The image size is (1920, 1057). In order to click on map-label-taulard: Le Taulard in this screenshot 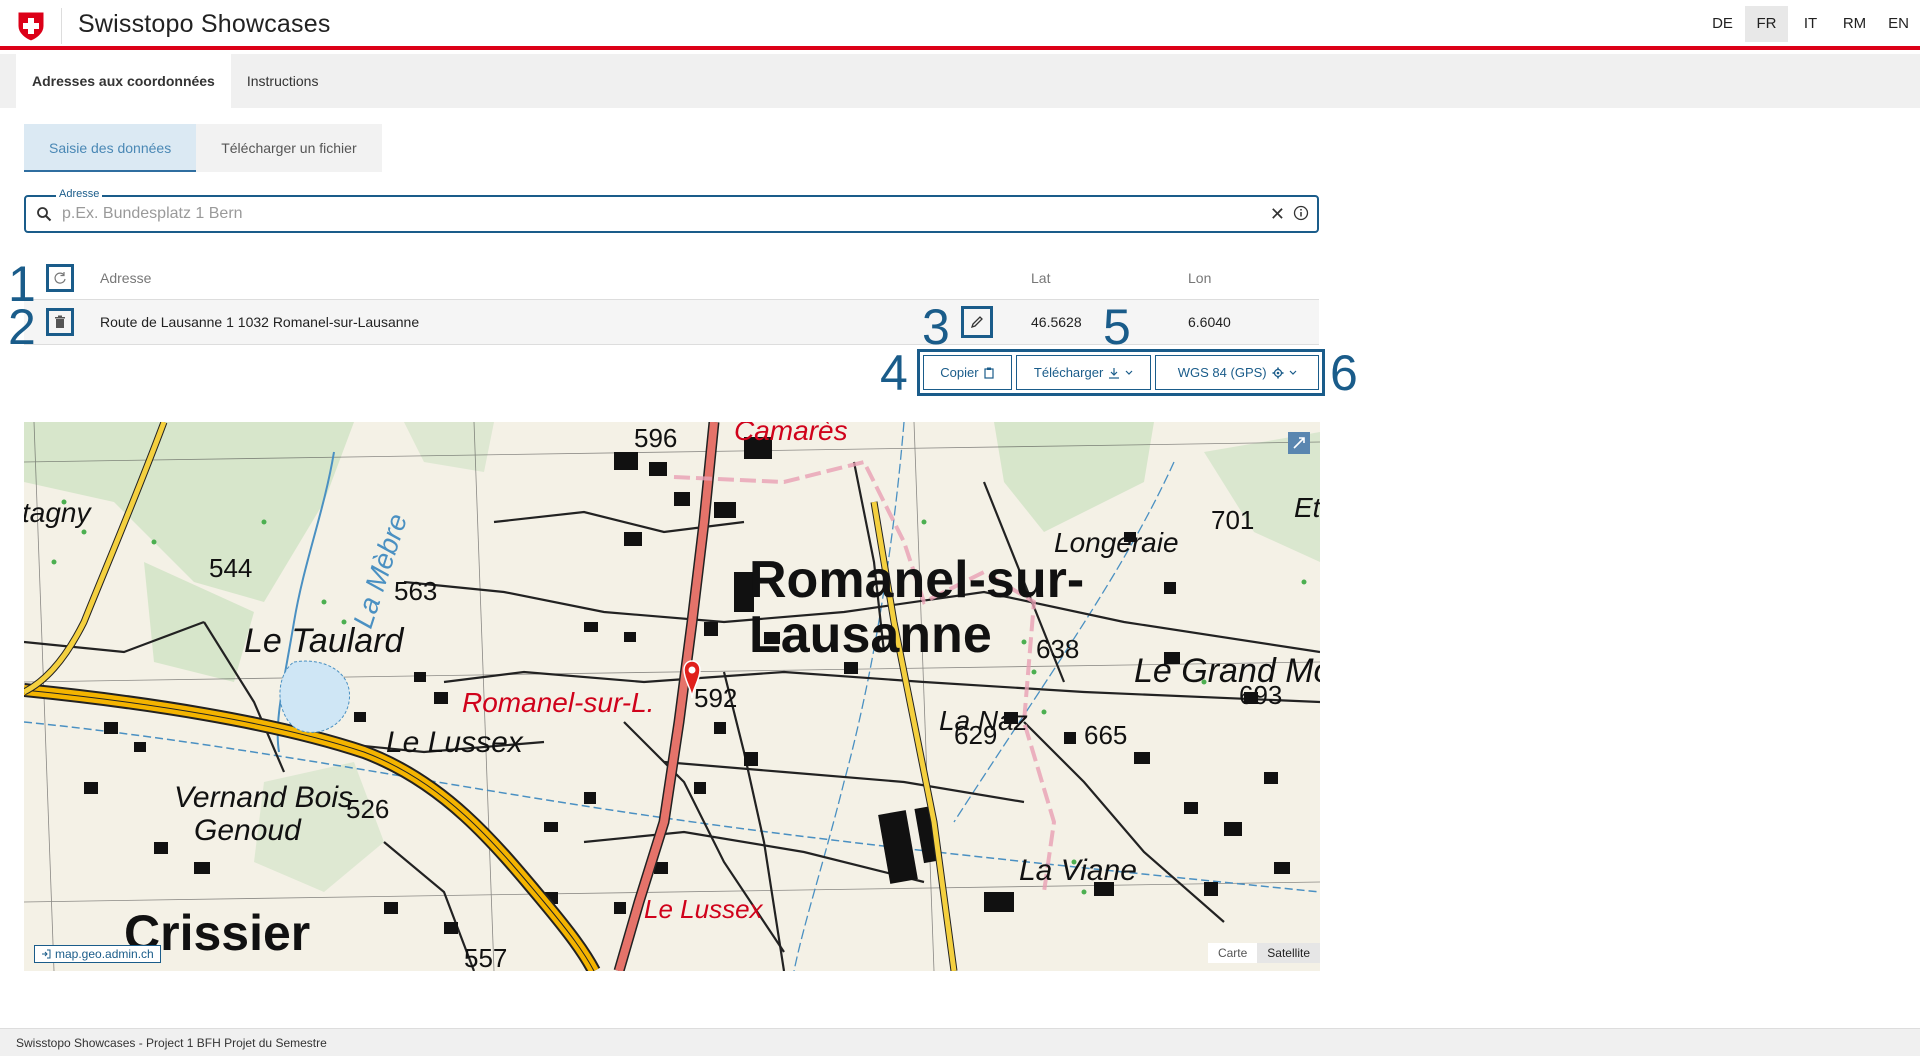, I will do `click(324, 641)`.